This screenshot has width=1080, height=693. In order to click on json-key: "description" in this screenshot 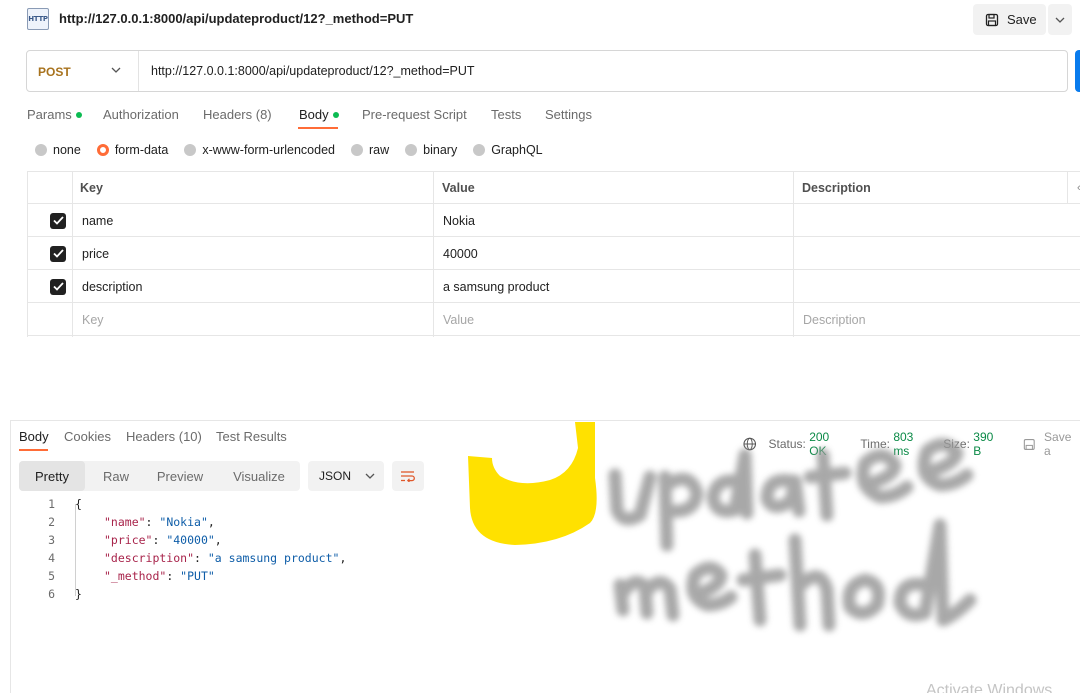, I will do `click(149, 558)`.